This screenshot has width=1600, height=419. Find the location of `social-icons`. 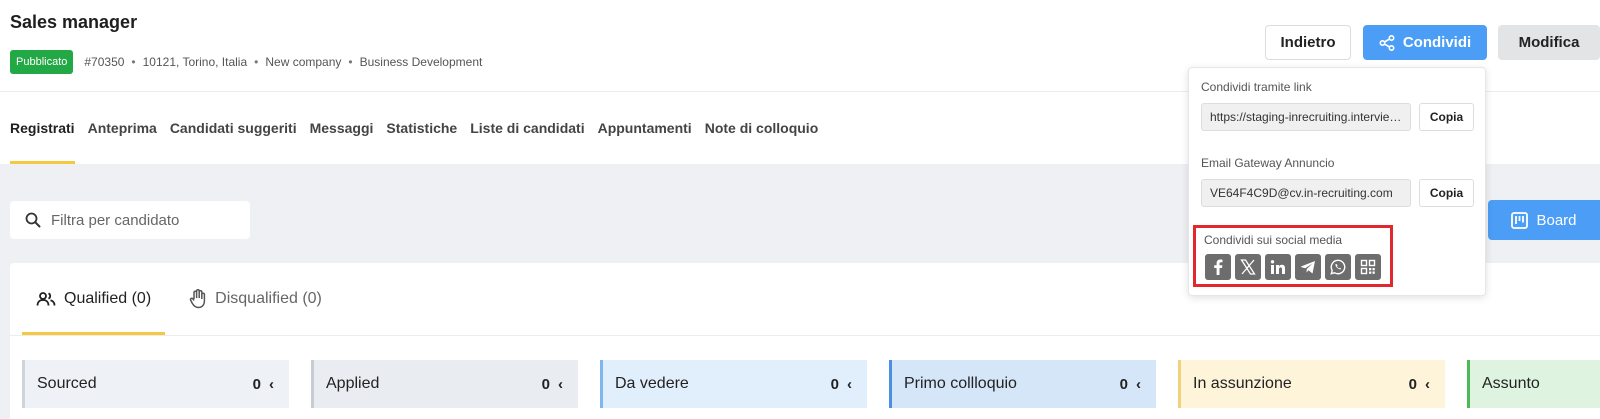

social-icons is located at coordinates (1295, 267).